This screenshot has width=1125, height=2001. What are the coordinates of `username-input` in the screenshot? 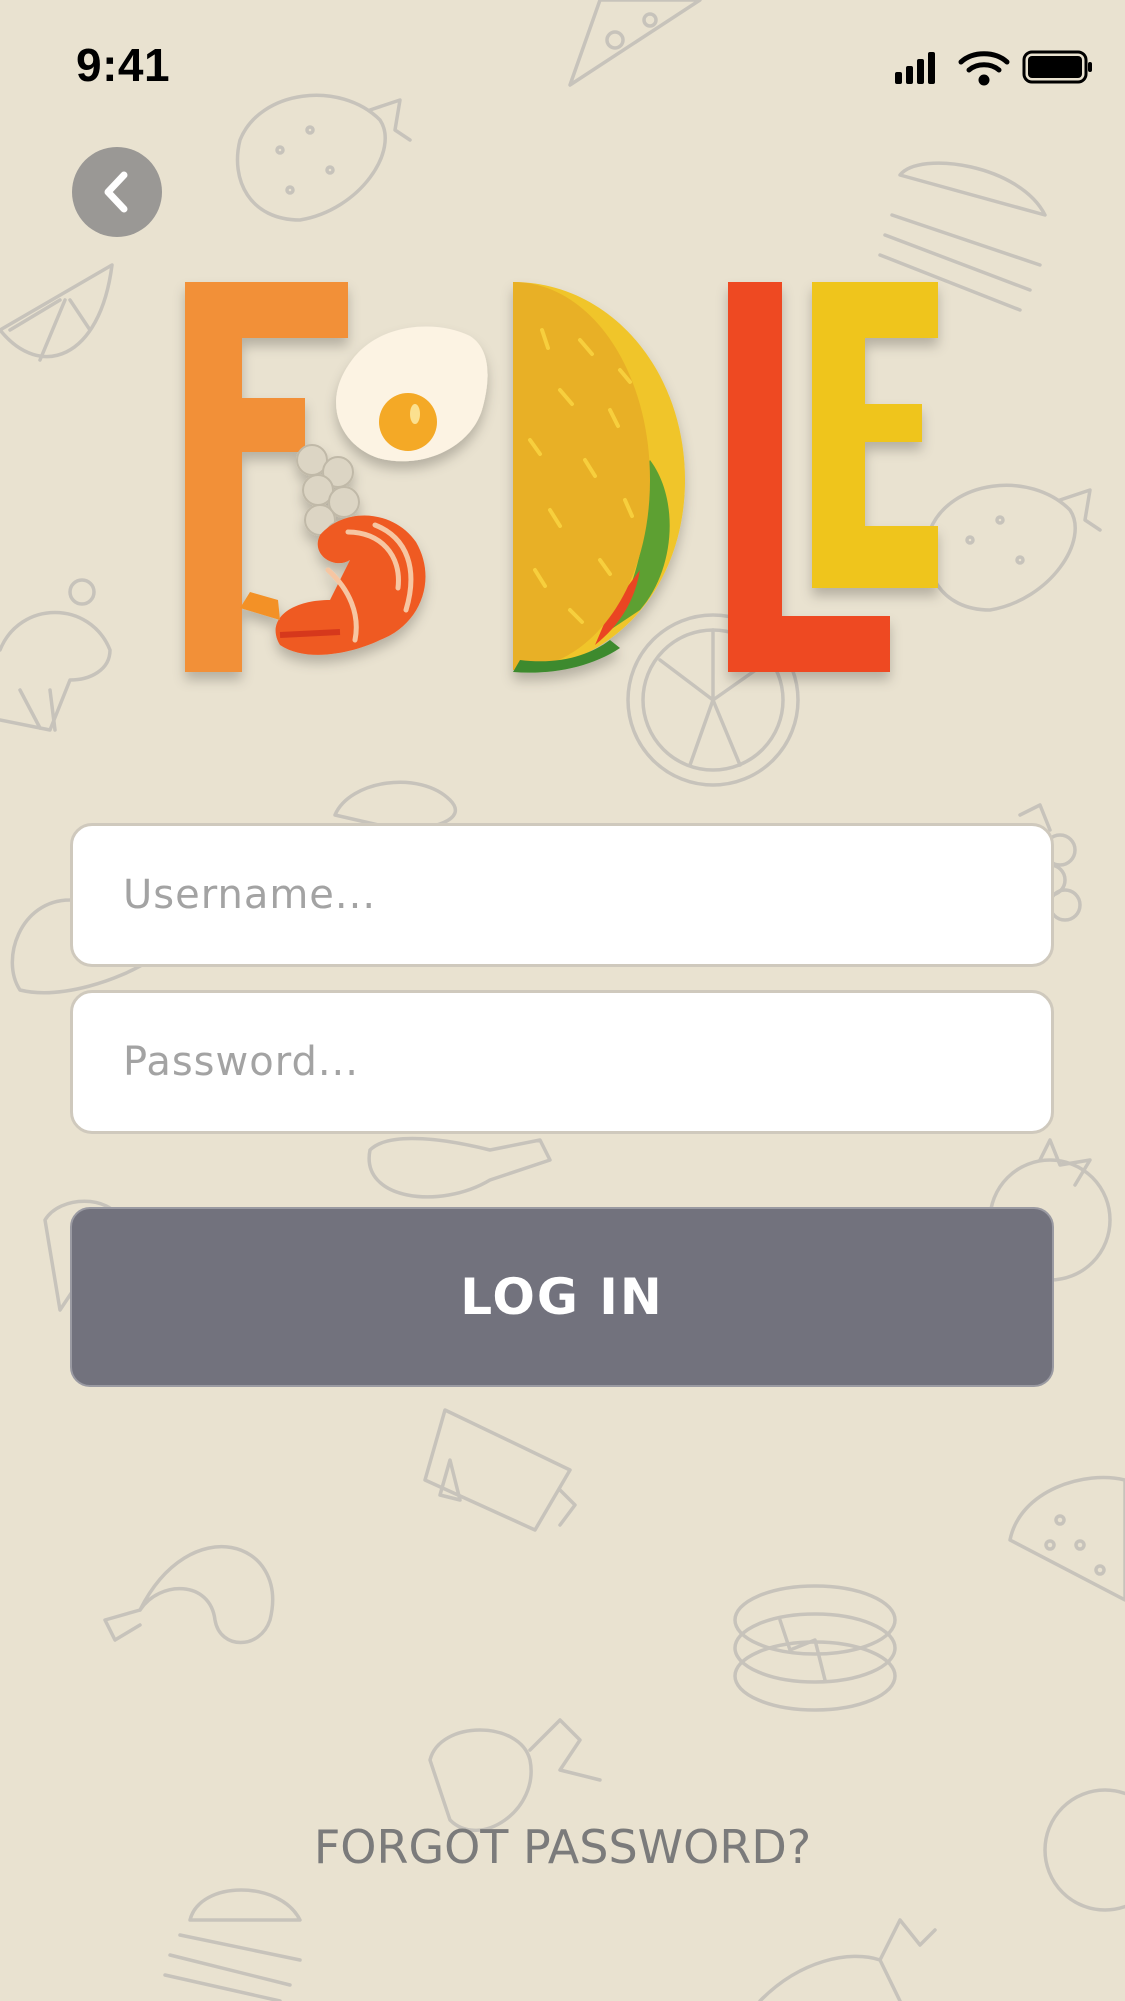 It's located at (562, 895).